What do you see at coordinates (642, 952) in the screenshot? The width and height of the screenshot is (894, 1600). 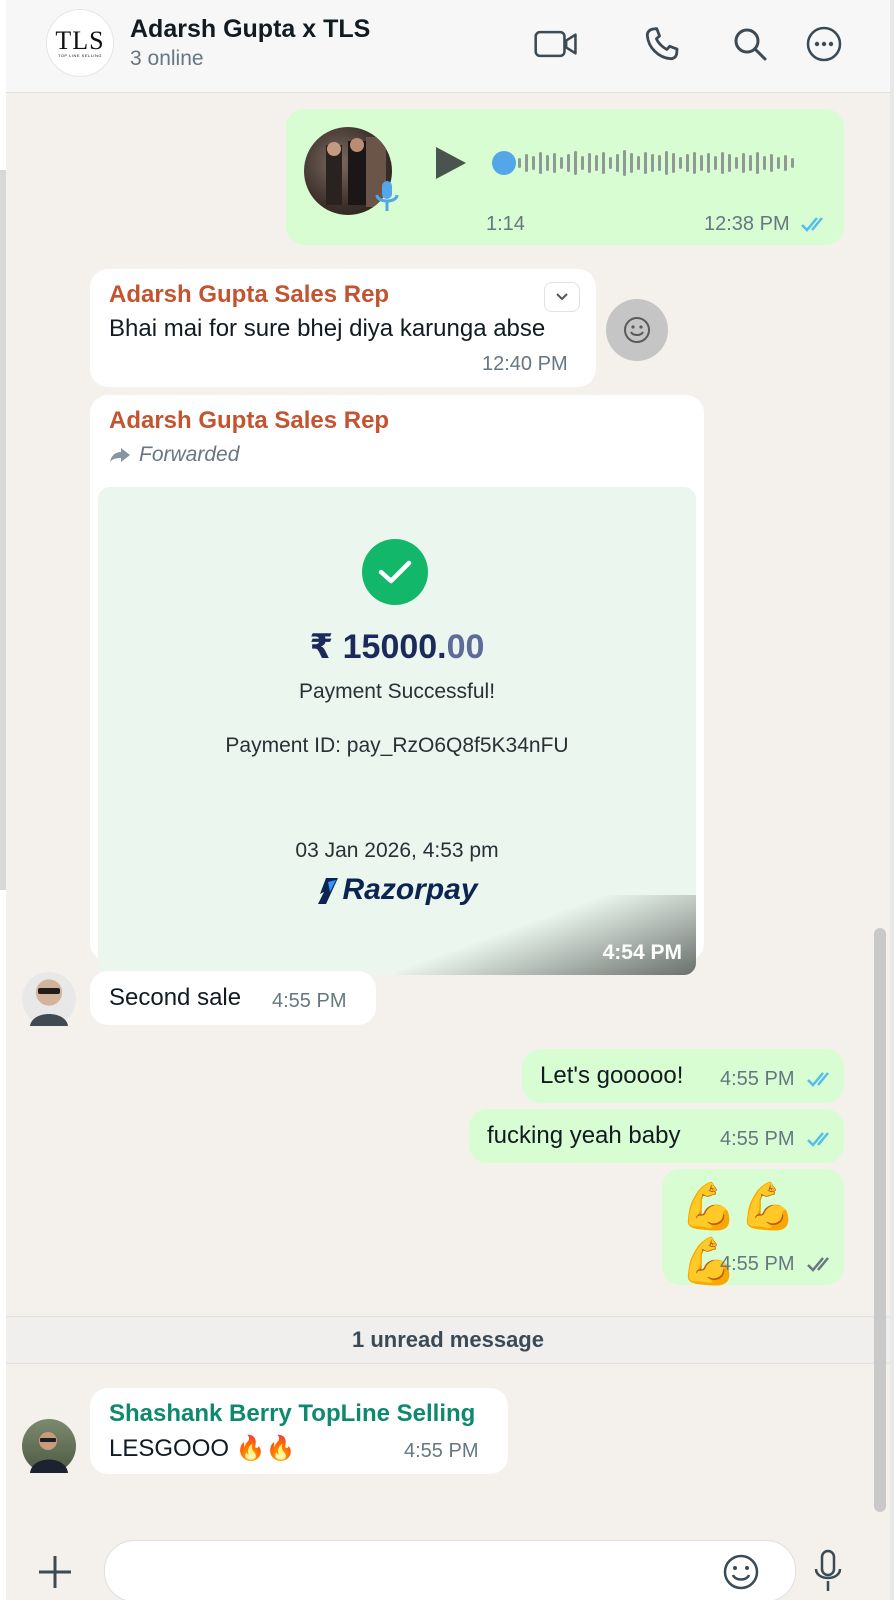 I see `message-time: 4:54 PM` at bounding box center [642, 952].